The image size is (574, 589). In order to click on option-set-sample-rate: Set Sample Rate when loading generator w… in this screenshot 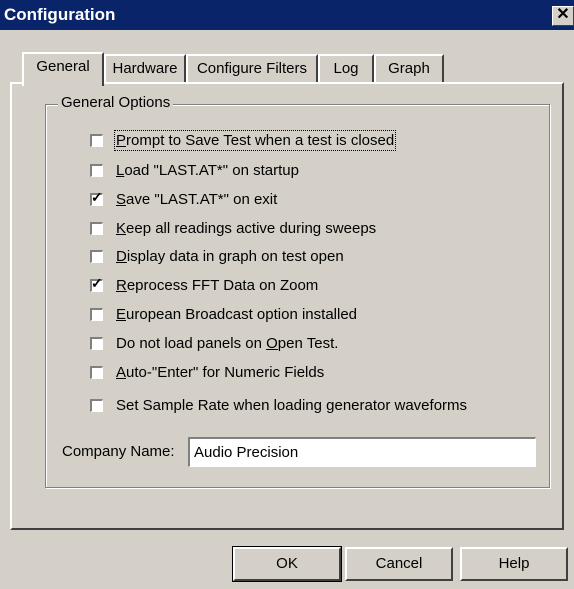, I will do `click(278, 405)`.